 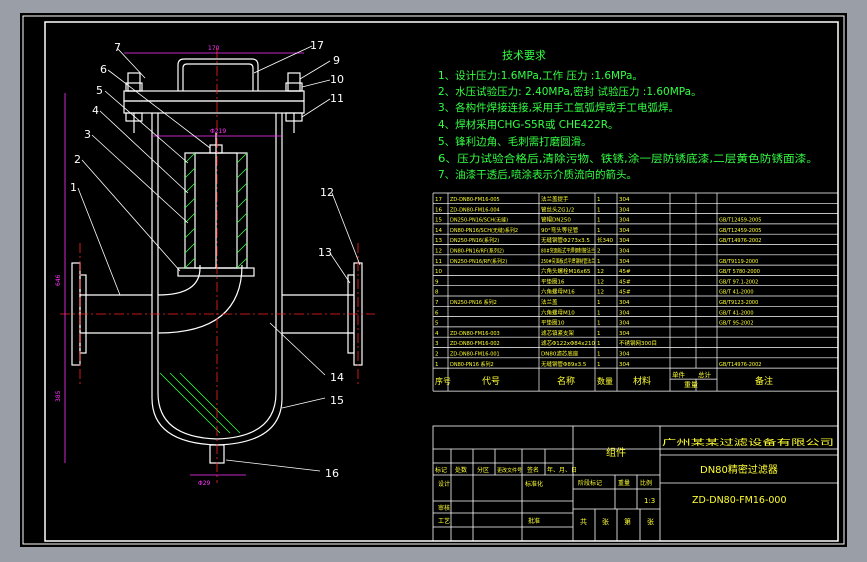 What do you see at coordinates (444, 521) in the screenshot?
I see `tb-process: 工艺` at bounding box center [444, 521].